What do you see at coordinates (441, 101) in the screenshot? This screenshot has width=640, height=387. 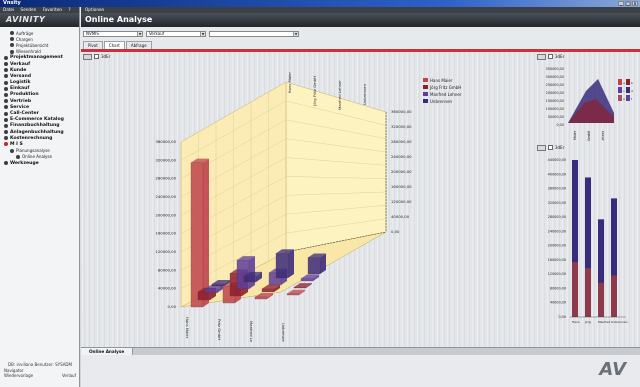 I see `legend-label: Unbrennen` at bounding box center [441, 101].